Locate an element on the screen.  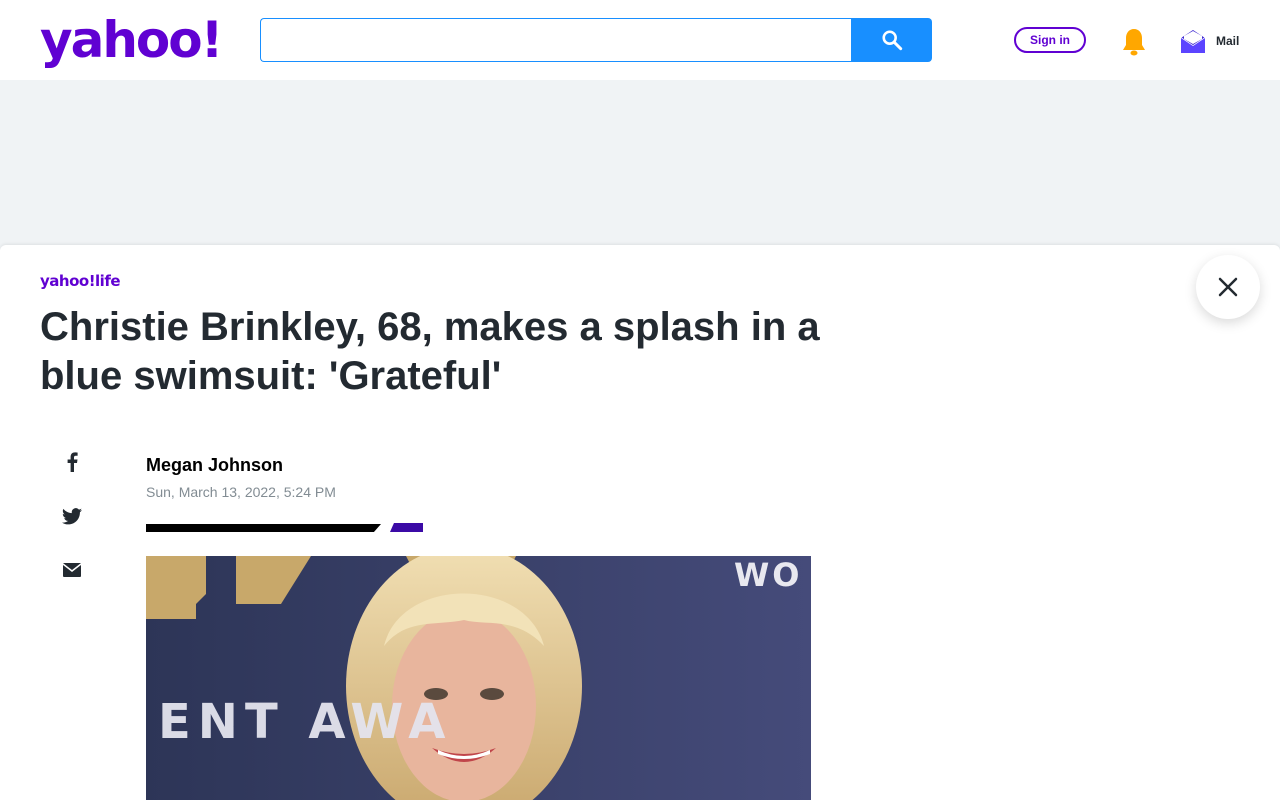
facebook-icon is located at coordinates (72, 462).